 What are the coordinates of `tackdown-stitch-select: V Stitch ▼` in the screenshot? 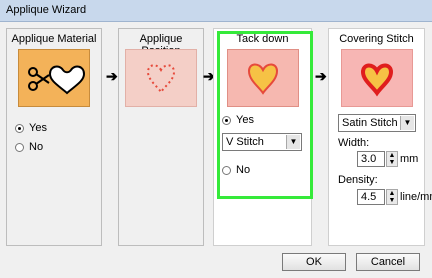 It's located at (262, 142).